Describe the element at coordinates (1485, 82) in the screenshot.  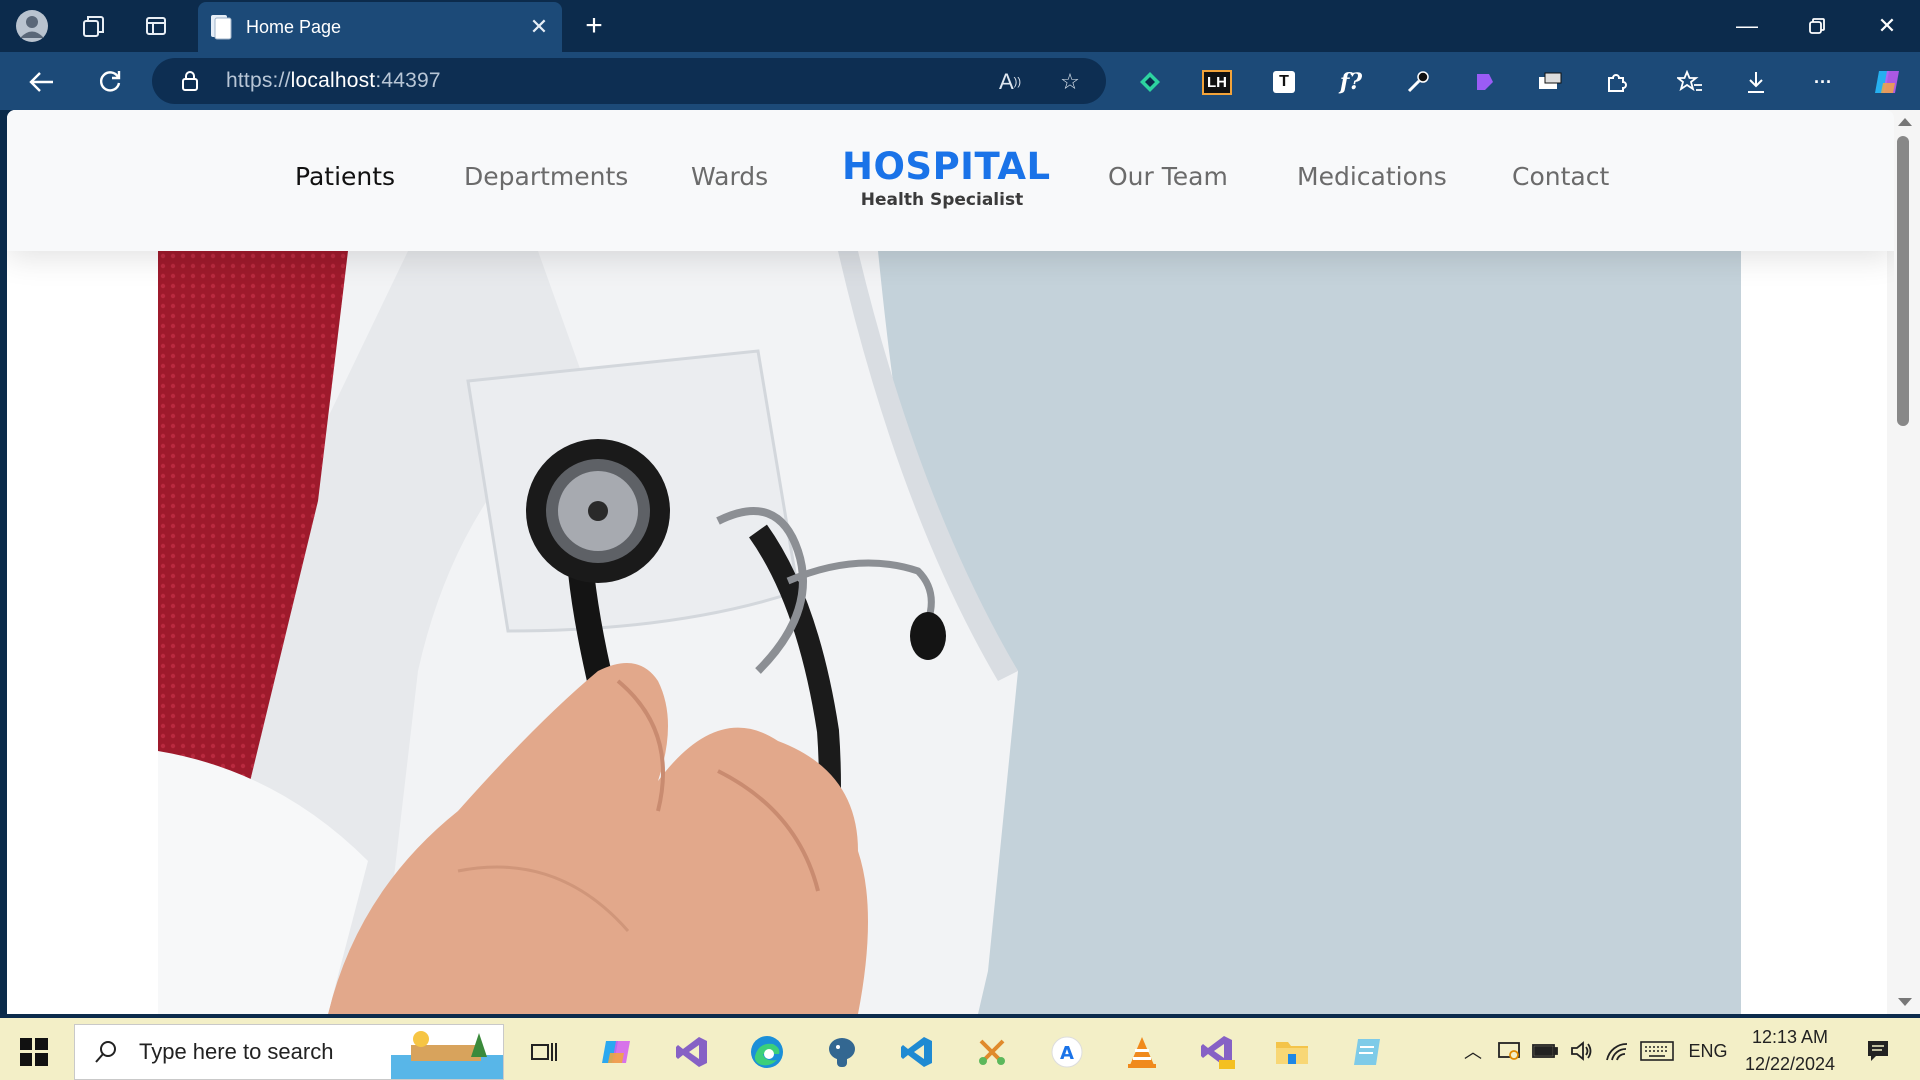
I see `extension-purple-icon` at that location.